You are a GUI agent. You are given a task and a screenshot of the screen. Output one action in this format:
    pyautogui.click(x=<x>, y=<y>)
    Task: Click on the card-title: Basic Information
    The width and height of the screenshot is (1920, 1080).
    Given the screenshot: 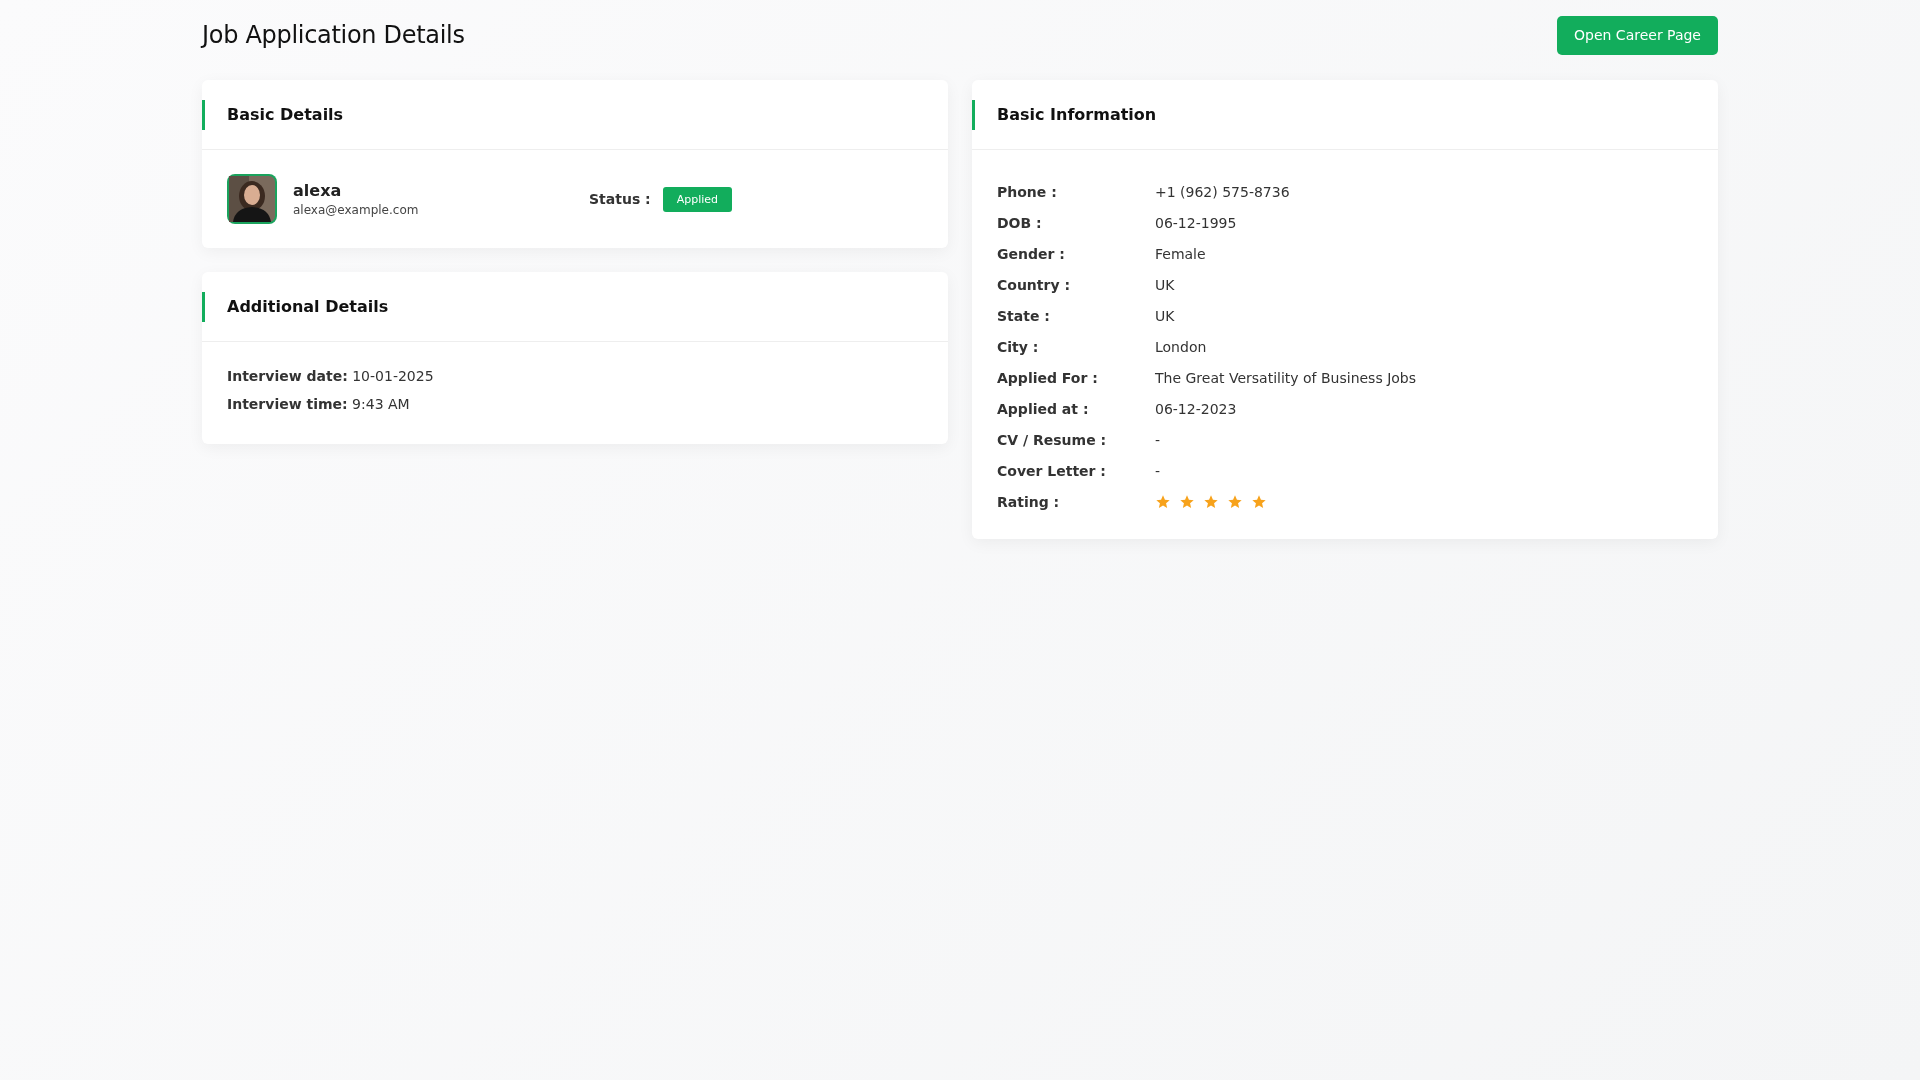 What is the action you would take?
    pyautogui.click(x=1077, y=114)
    